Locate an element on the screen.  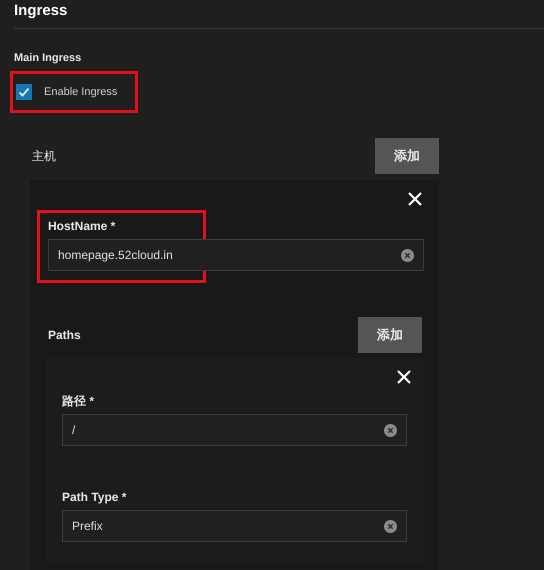
text-field: Prefix is located at coordinates (234, 526).